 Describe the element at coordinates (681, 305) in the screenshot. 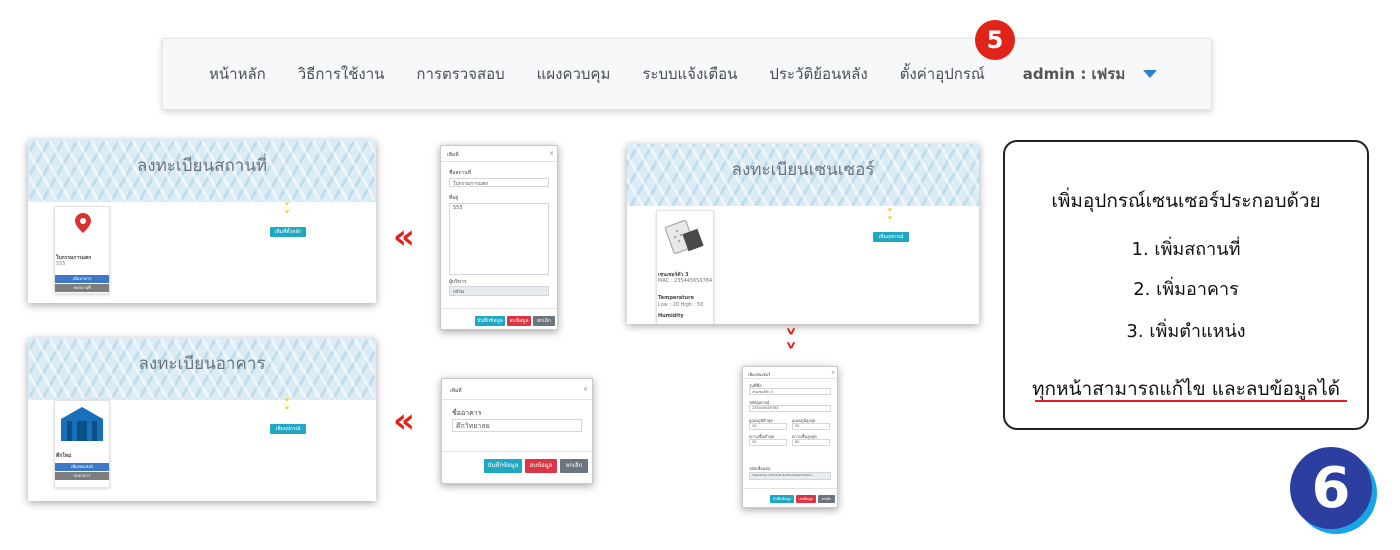

I see `temperature-range: Low : 20 High : 50` at that location.